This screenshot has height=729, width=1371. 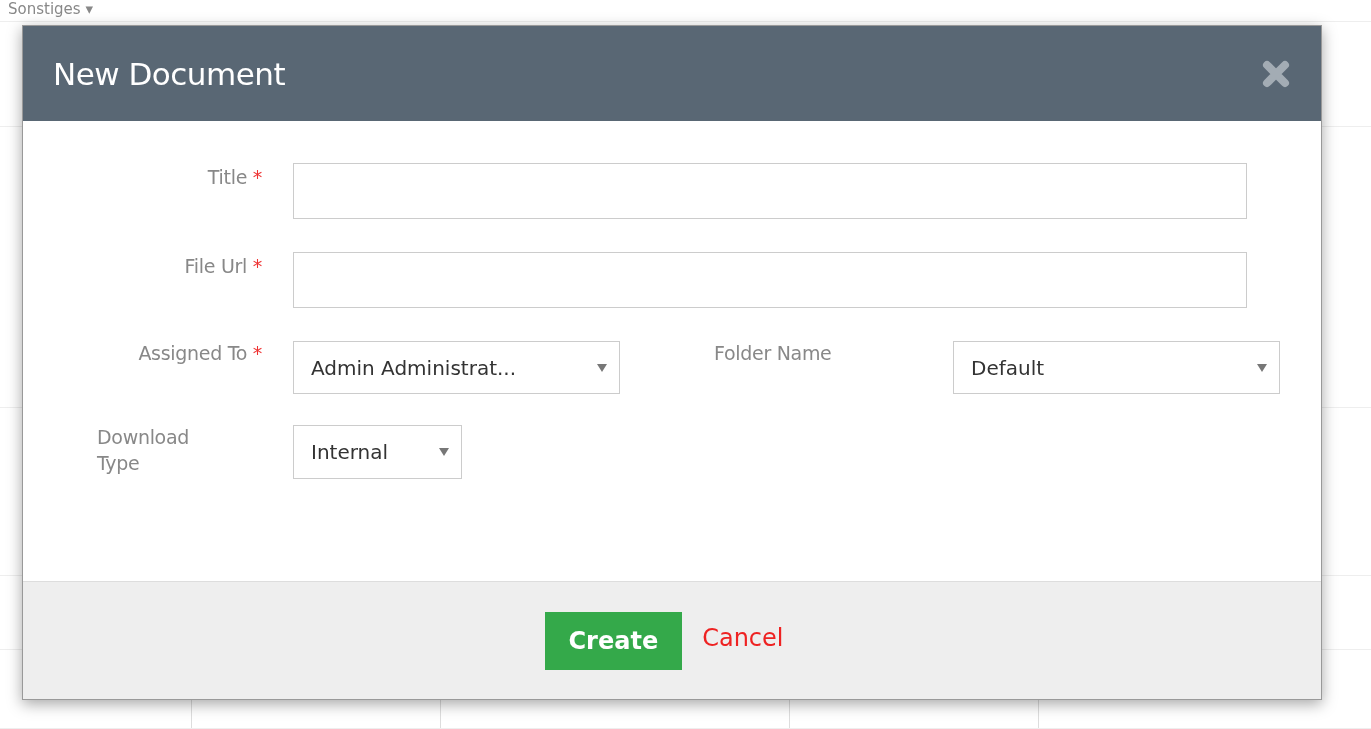 What do you see at coordinates (377, 452) in the screenshot?
I see `select-field: Internal` at bounding box center [377, 452].